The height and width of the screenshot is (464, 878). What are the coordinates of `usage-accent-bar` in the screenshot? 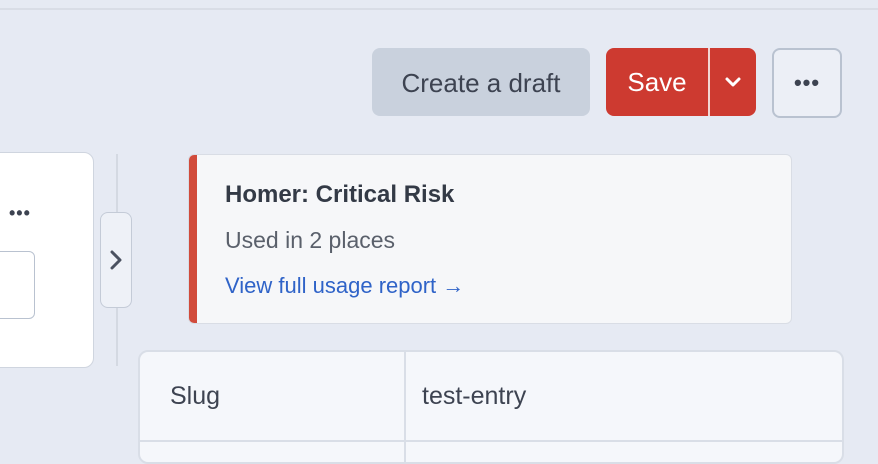 It's located at (193, 239).